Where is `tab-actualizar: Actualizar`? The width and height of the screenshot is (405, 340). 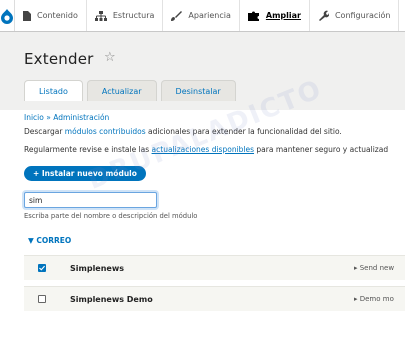
tab-actualizar: Actualizar is located at coordinates (121, 90).